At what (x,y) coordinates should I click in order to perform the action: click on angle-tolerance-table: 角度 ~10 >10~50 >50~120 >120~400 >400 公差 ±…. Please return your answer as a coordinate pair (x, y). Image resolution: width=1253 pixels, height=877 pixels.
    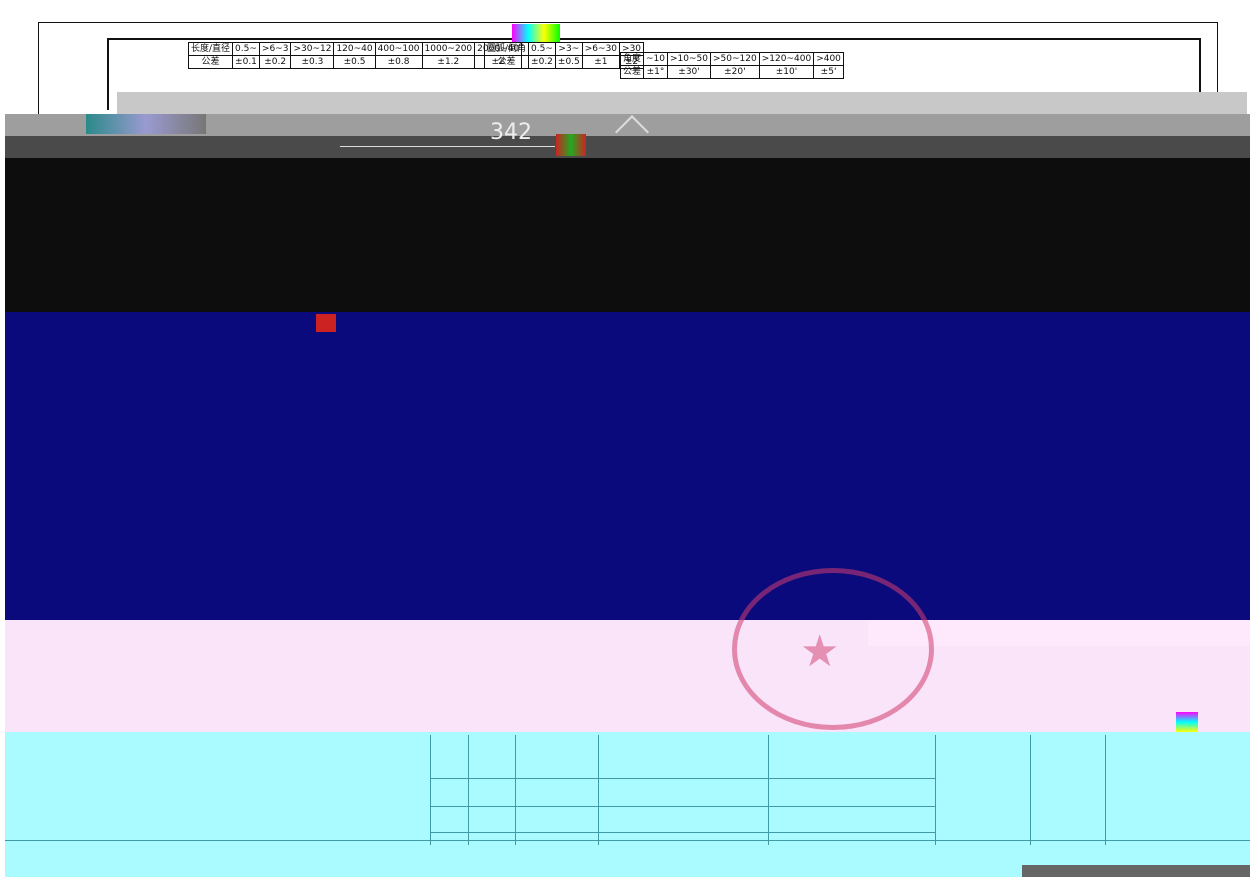
    Looking at the image, I should click on (731, 65).